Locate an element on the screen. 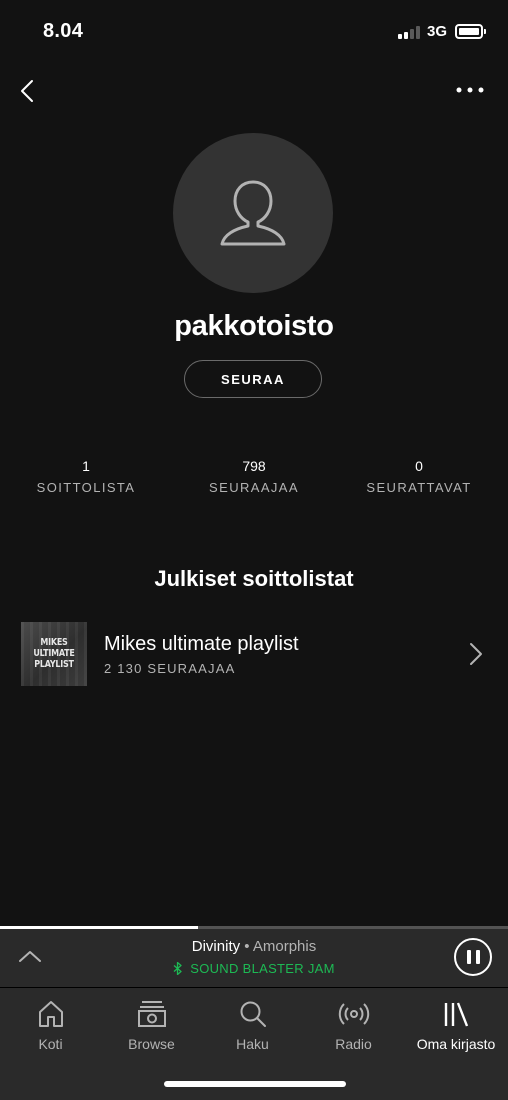  stat-followers: 798 SEURAAJAA is located at coordinates (254, 476).